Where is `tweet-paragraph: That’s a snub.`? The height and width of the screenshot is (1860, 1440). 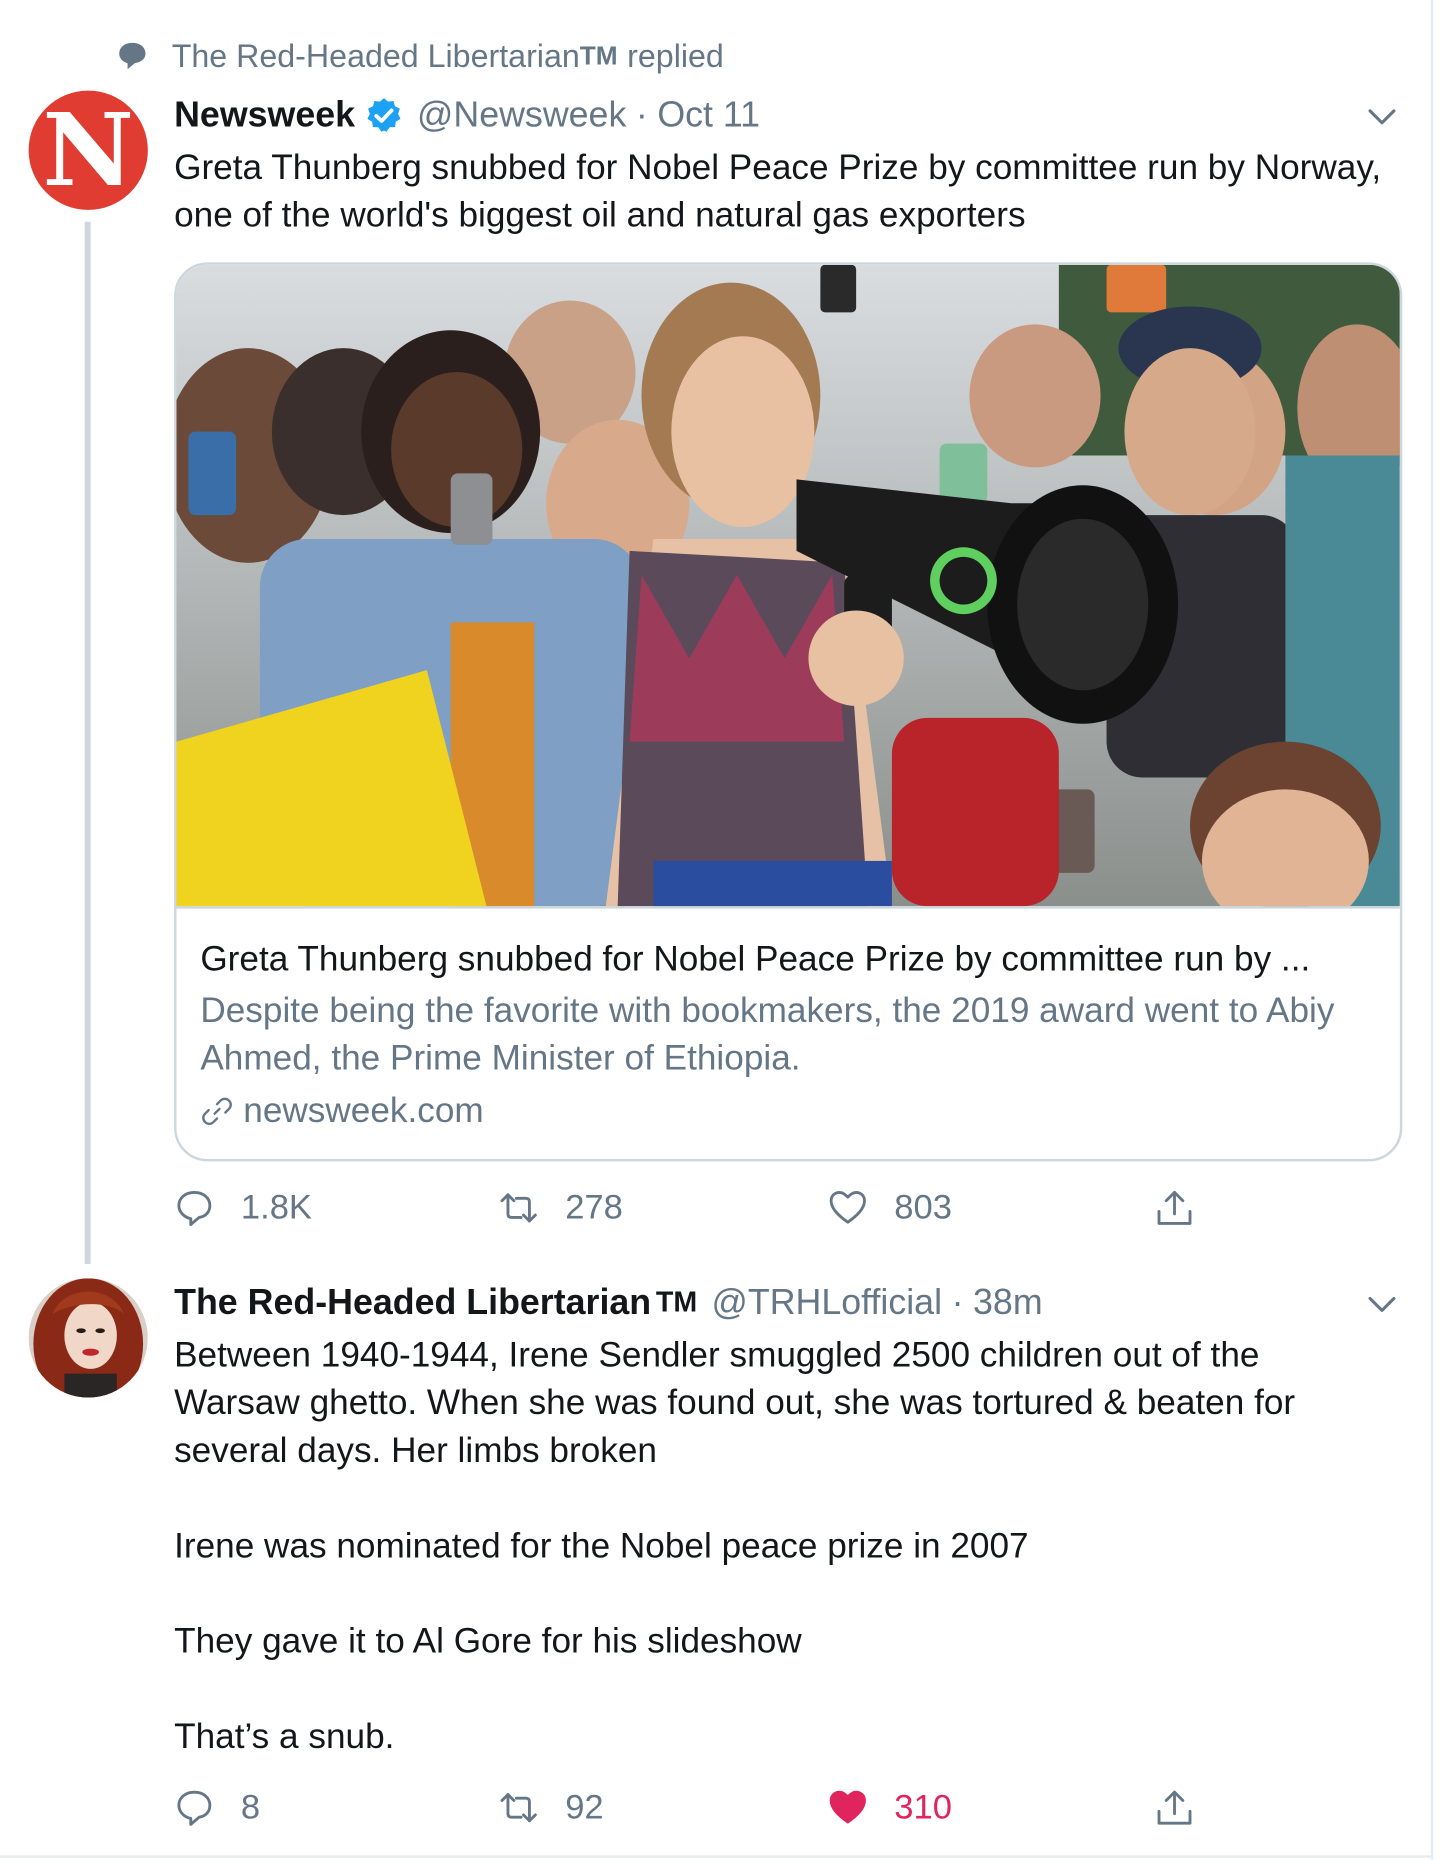 tweet-paragraph: That’s a snub. is located at coordinates (284, 1737).